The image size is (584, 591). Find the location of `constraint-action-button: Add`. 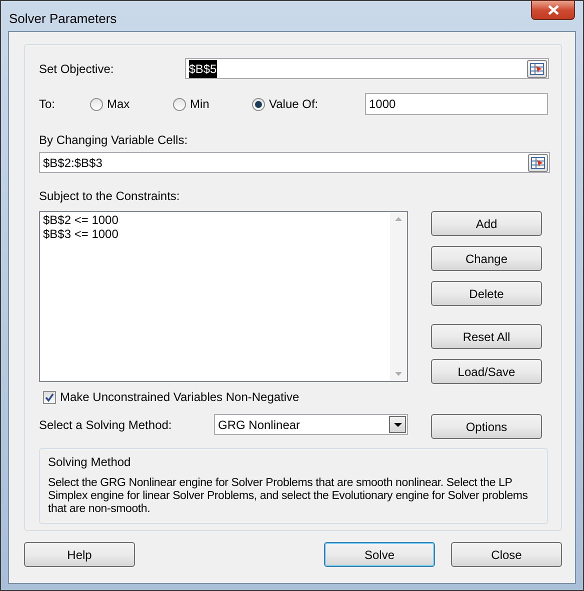

constraint-action-button: Add is located at coordinates (486, 223).